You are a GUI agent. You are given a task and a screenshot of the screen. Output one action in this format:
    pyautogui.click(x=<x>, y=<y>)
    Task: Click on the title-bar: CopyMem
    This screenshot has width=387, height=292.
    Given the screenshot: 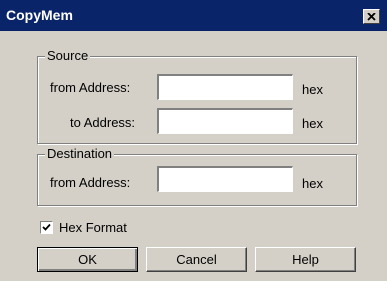 What is the action you would take?
    pyautogui.click(x=193, y=15)
    